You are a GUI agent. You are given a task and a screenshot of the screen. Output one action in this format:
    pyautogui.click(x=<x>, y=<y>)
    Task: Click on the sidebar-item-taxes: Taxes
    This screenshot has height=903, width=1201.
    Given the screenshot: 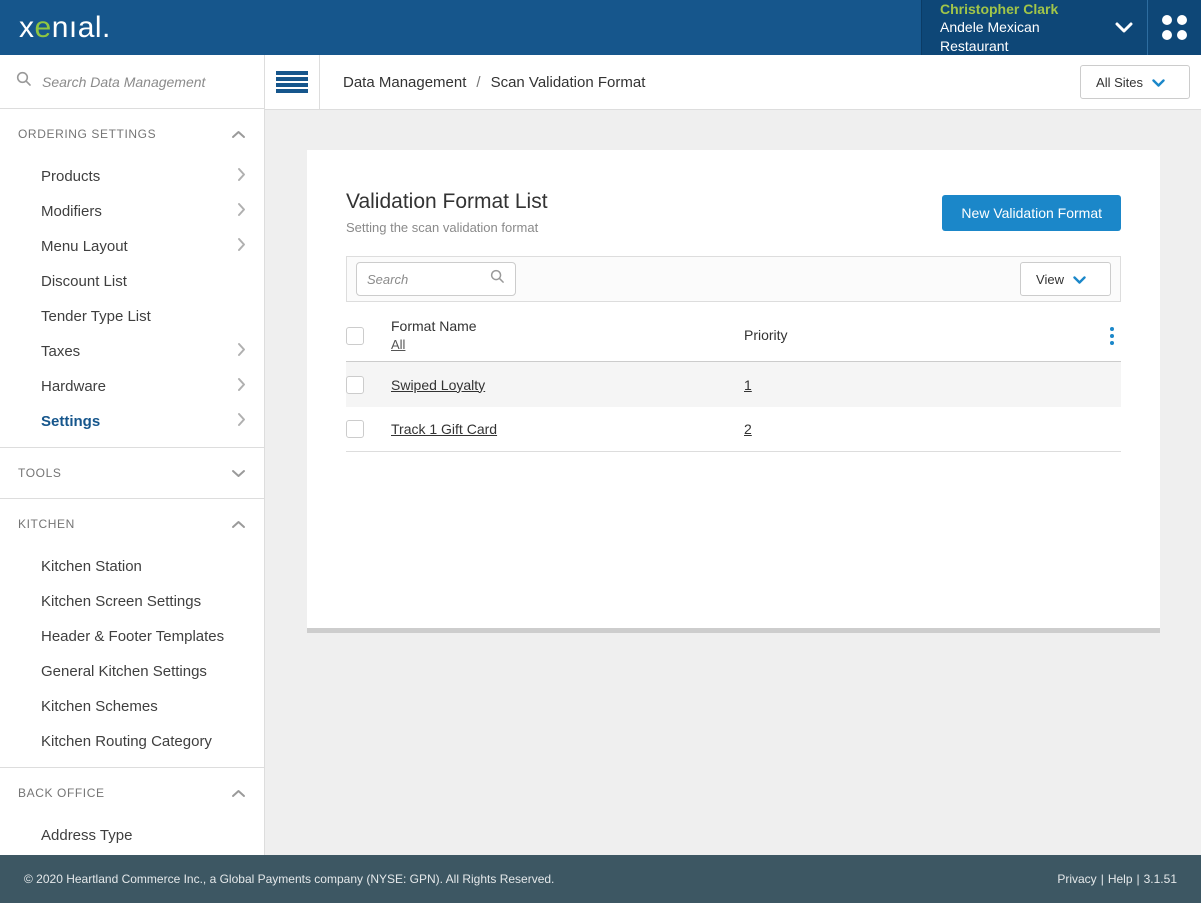 What is the action you would take?
    pyautogui.click(x=132, y=351)
    